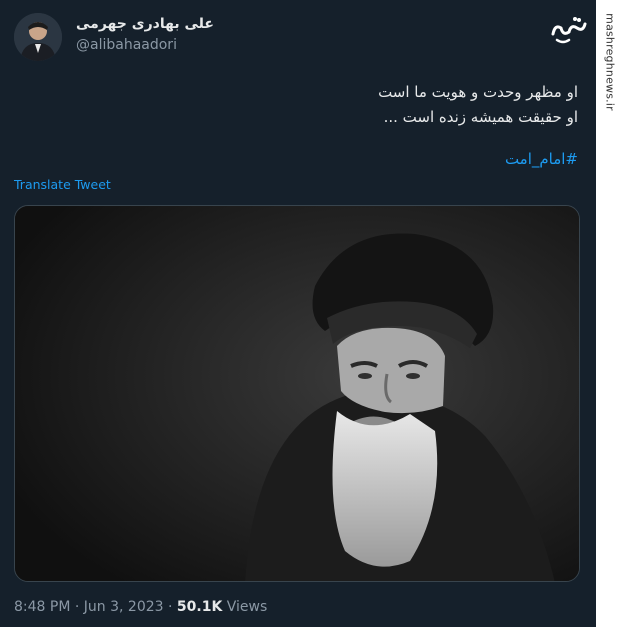  What do you see at coordinates (199, 607) in the screenshot?
I see `views-count: 50.1K` at bounding box center [199, 607].